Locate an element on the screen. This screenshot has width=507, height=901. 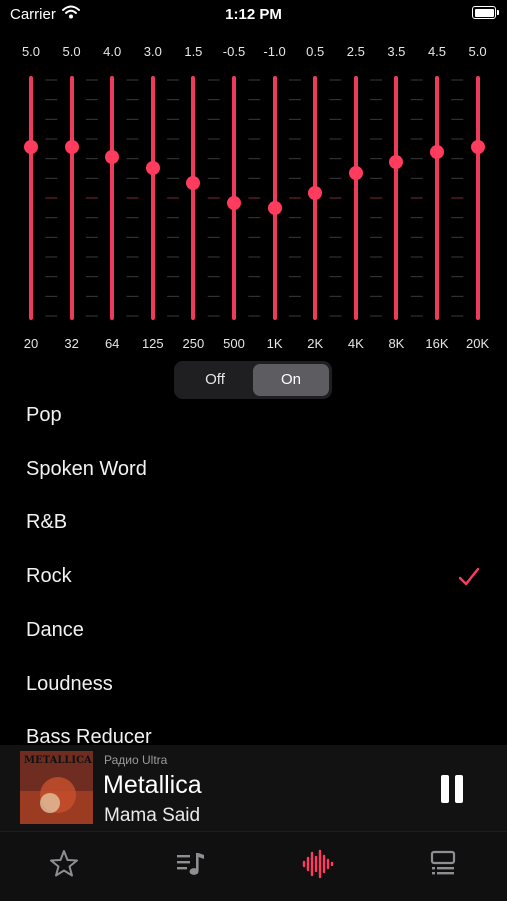
artist-name: Metallica is located at coordinates (152, 785).